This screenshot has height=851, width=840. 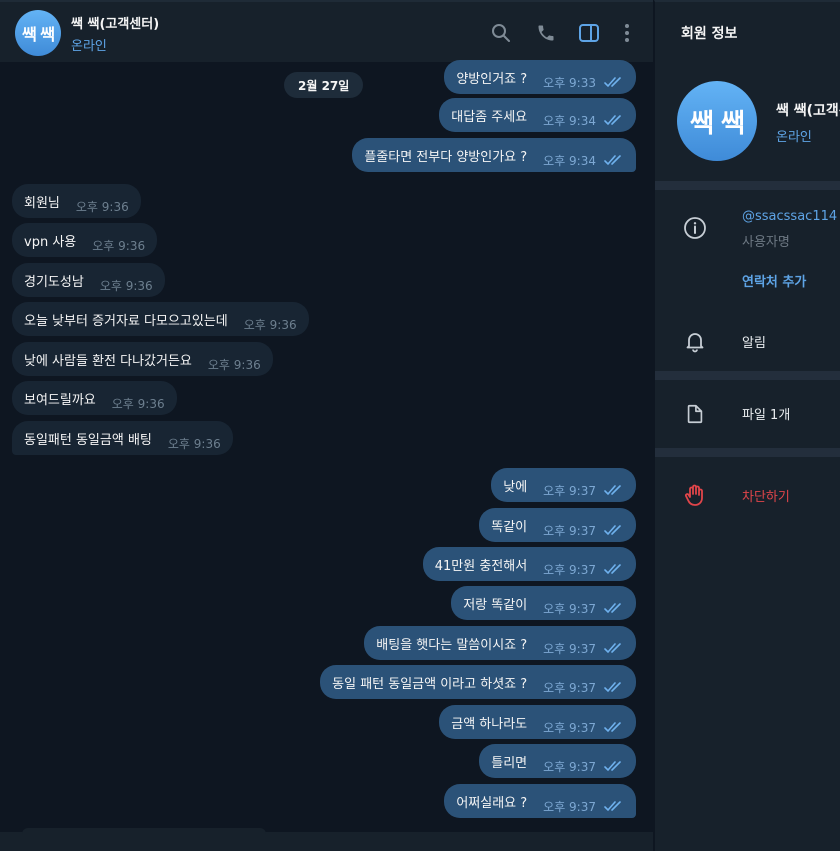 I want to click on outgoing-message: 플줄타면 전부다 양방인가요 ? 오후 9:34, so click(x=494, y=155).